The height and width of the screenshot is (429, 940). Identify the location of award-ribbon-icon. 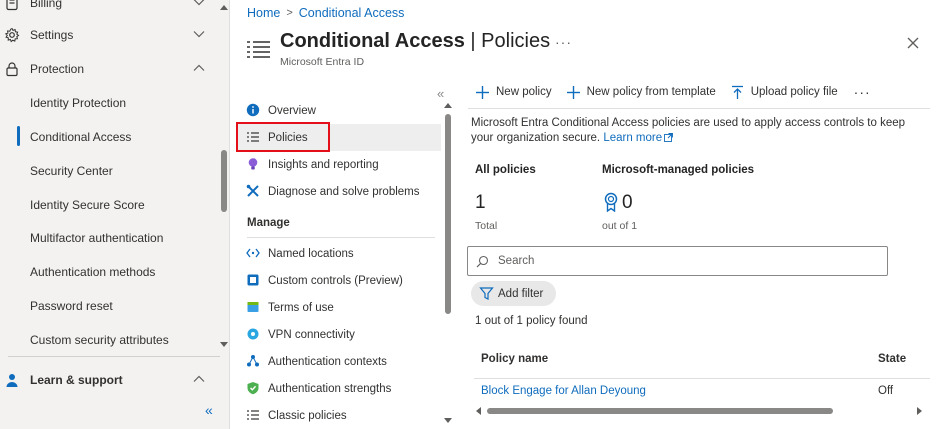
(611, 202).